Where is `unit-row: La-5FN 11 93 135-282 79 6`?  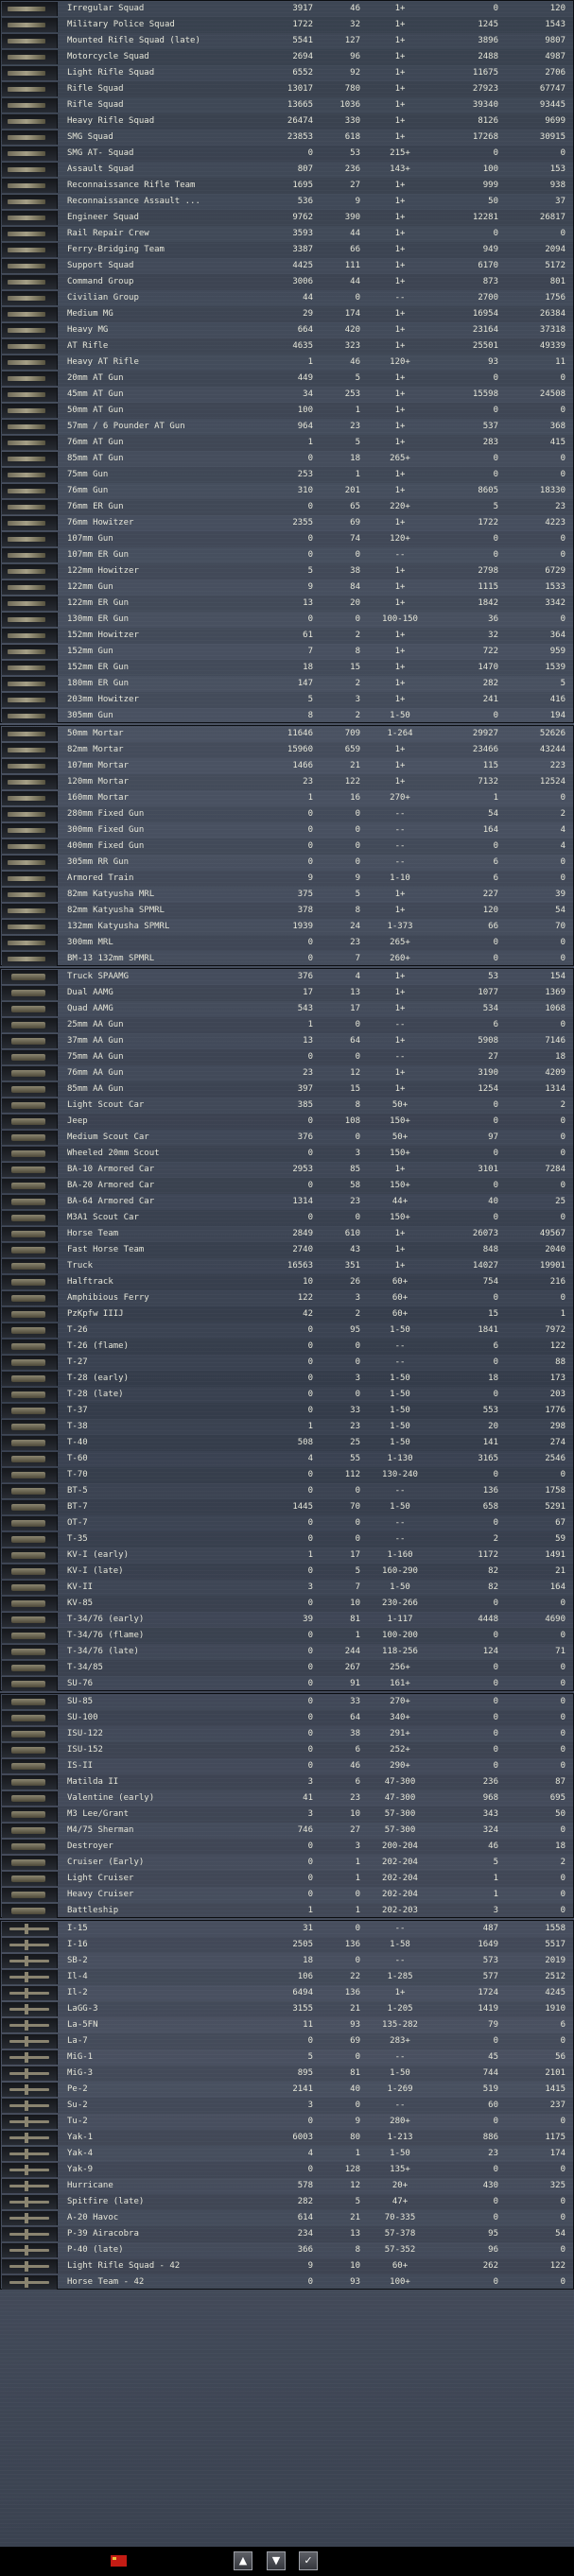
unit-row: La-5FN 11 93 135-282 79 6 is located at coordinates (288, 2025).